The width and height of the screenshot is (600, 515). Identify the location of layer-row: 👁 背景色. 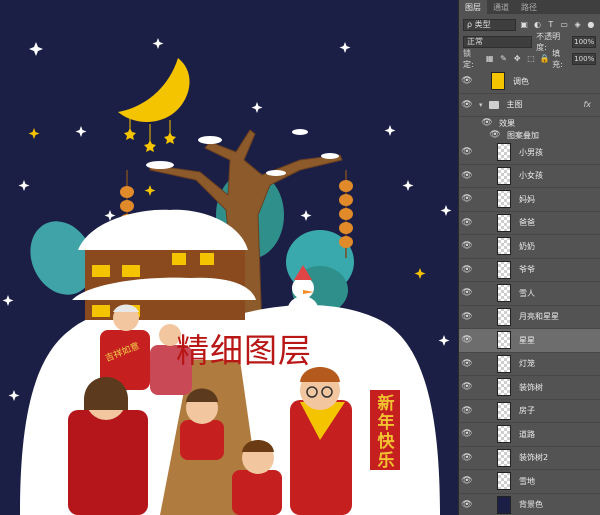
(529, 504).